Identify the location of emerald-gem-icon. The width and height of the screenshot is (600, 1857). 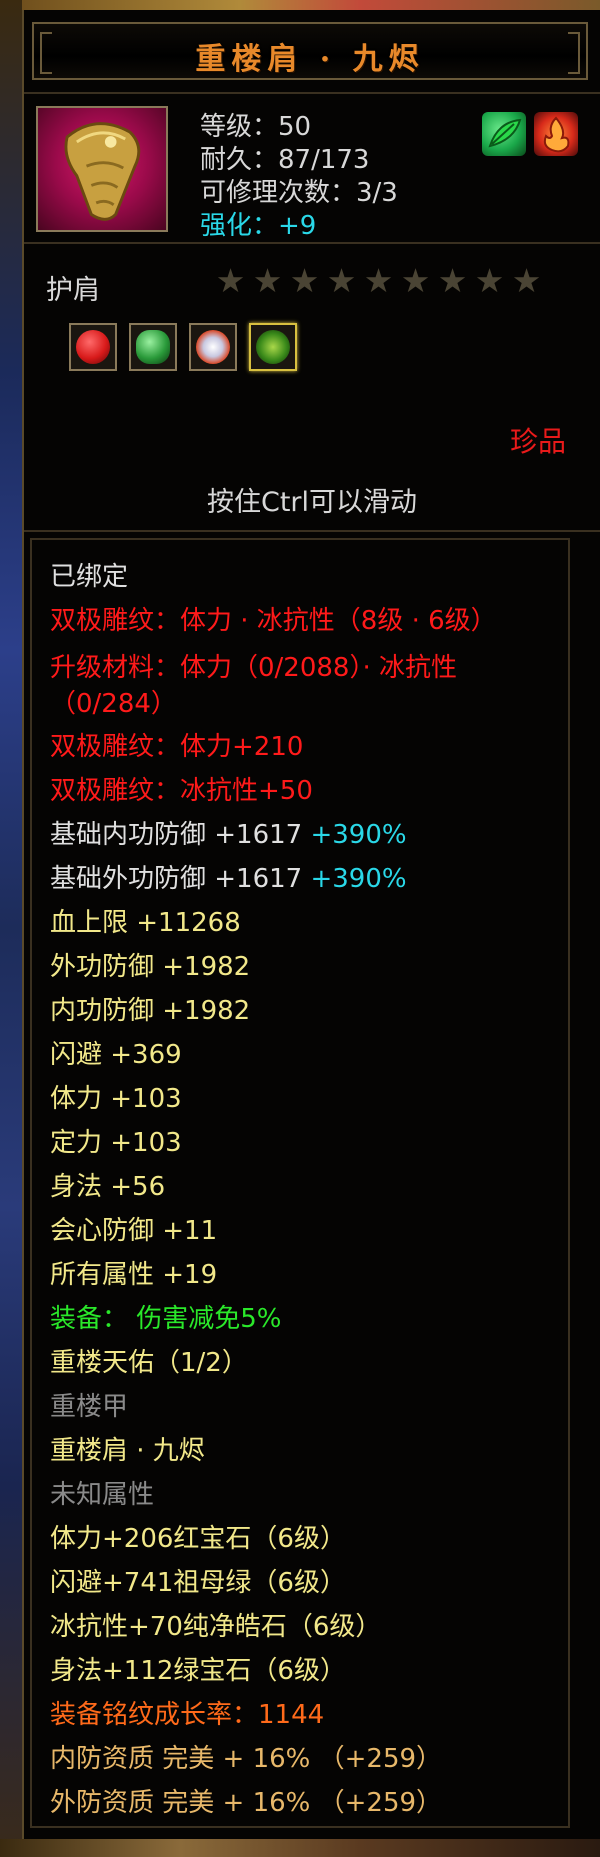
(273, 347).